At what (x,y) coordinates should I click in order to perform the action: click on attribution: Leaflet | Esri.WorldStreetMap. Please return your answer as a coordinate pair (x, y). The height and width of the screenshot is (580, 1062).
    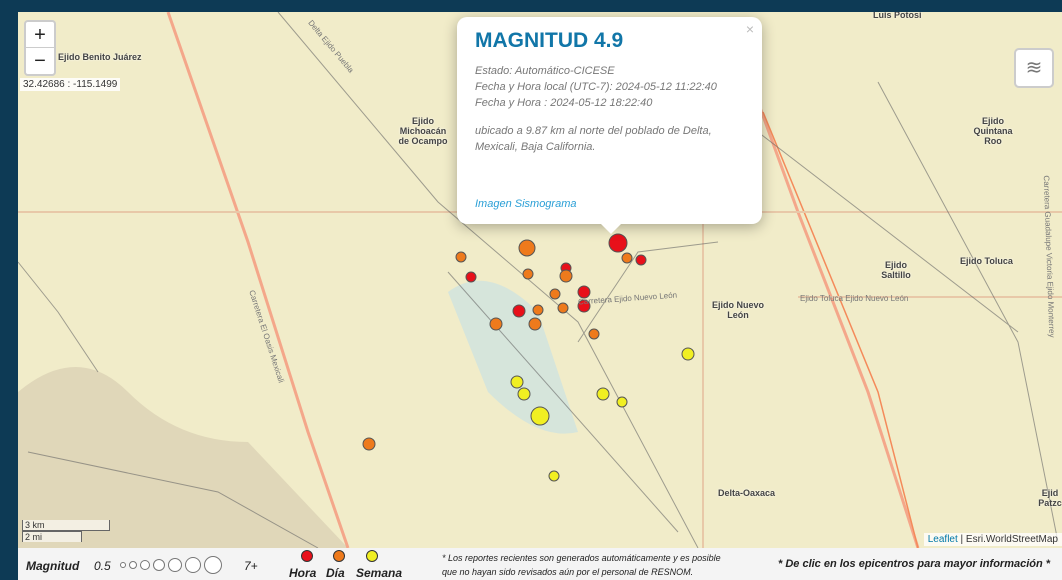
    Looking at the image, I should click on (992, 539).